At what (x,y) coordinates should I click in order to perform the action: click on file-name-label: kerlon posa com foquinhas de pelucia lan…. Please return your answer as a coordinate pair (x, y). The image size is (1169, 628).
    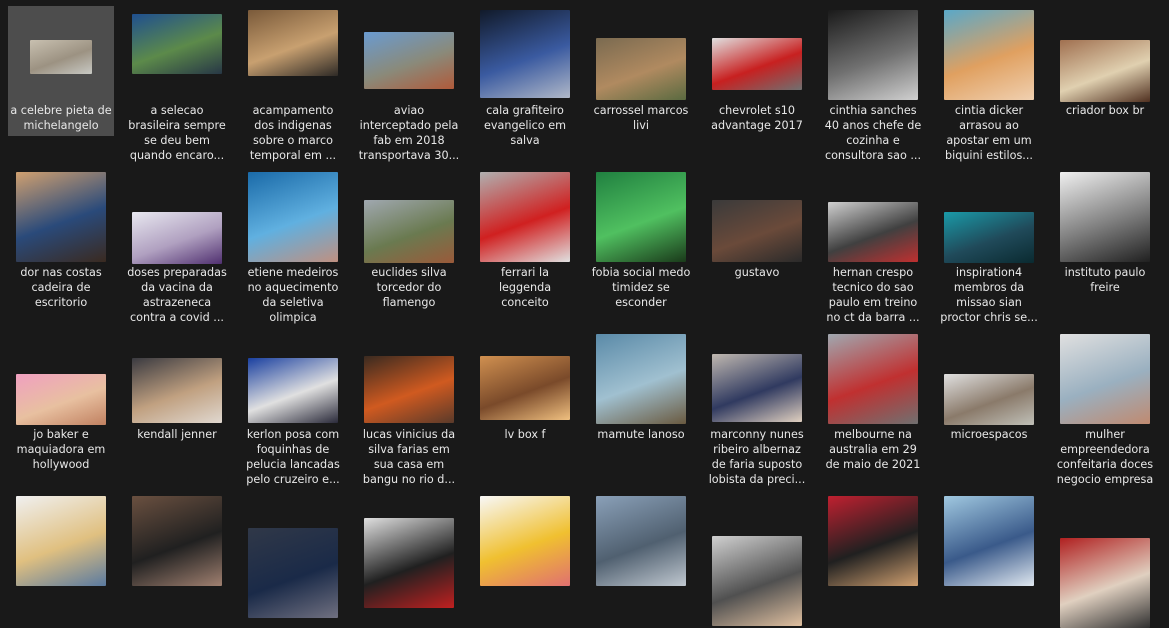
    Looking at the image, I should click on (293, 457).